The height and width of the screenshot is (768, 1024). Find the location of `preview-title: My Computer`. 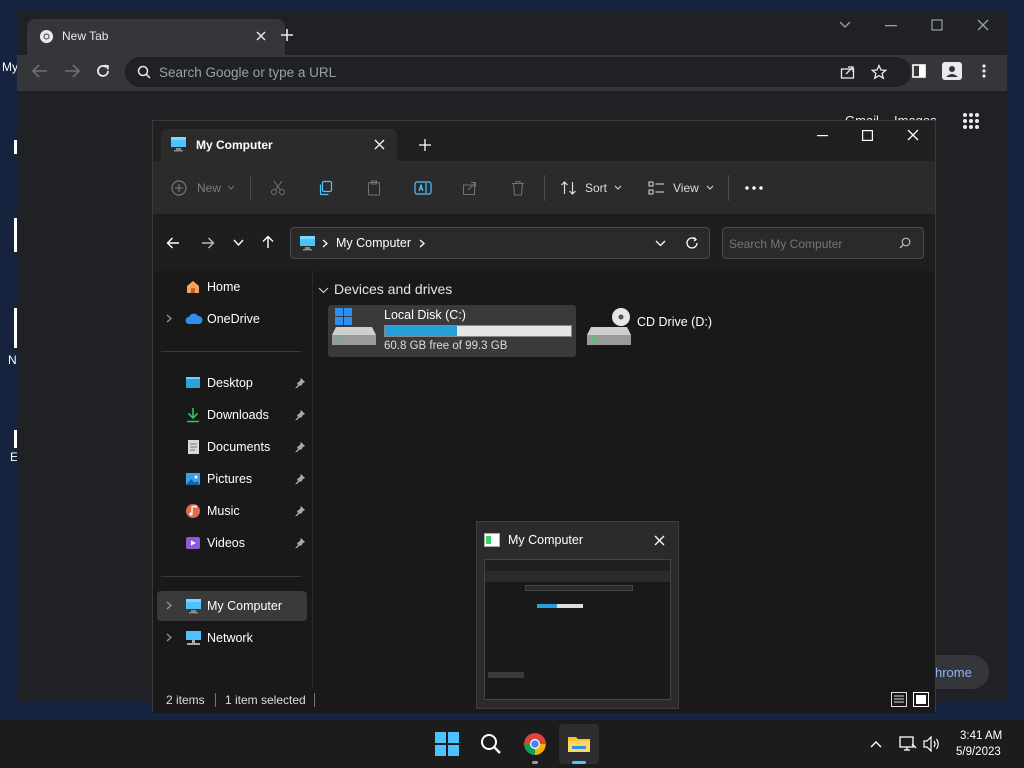

preview-title: My Computer is located at coordinates (546, 540).